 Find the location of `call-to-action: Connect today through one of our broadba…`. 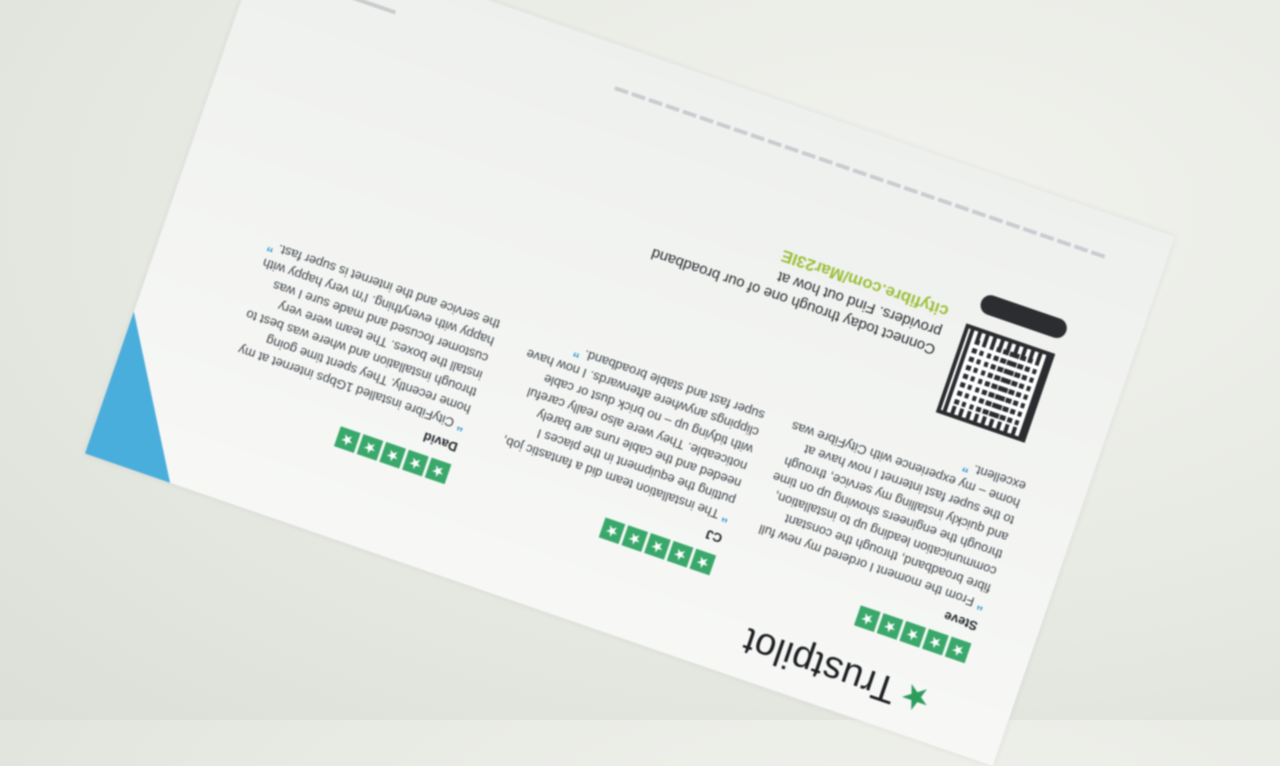

call-to-action: Connect today through one of our broadba… is located at coordinates (790, 278).